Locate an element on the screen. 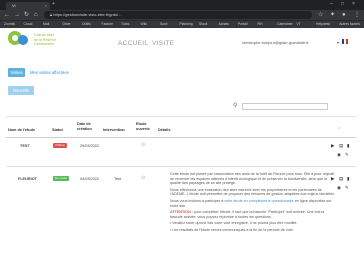 The image size is (364, 269). bookmark-item: Planning is located at coordinates (186, 24).